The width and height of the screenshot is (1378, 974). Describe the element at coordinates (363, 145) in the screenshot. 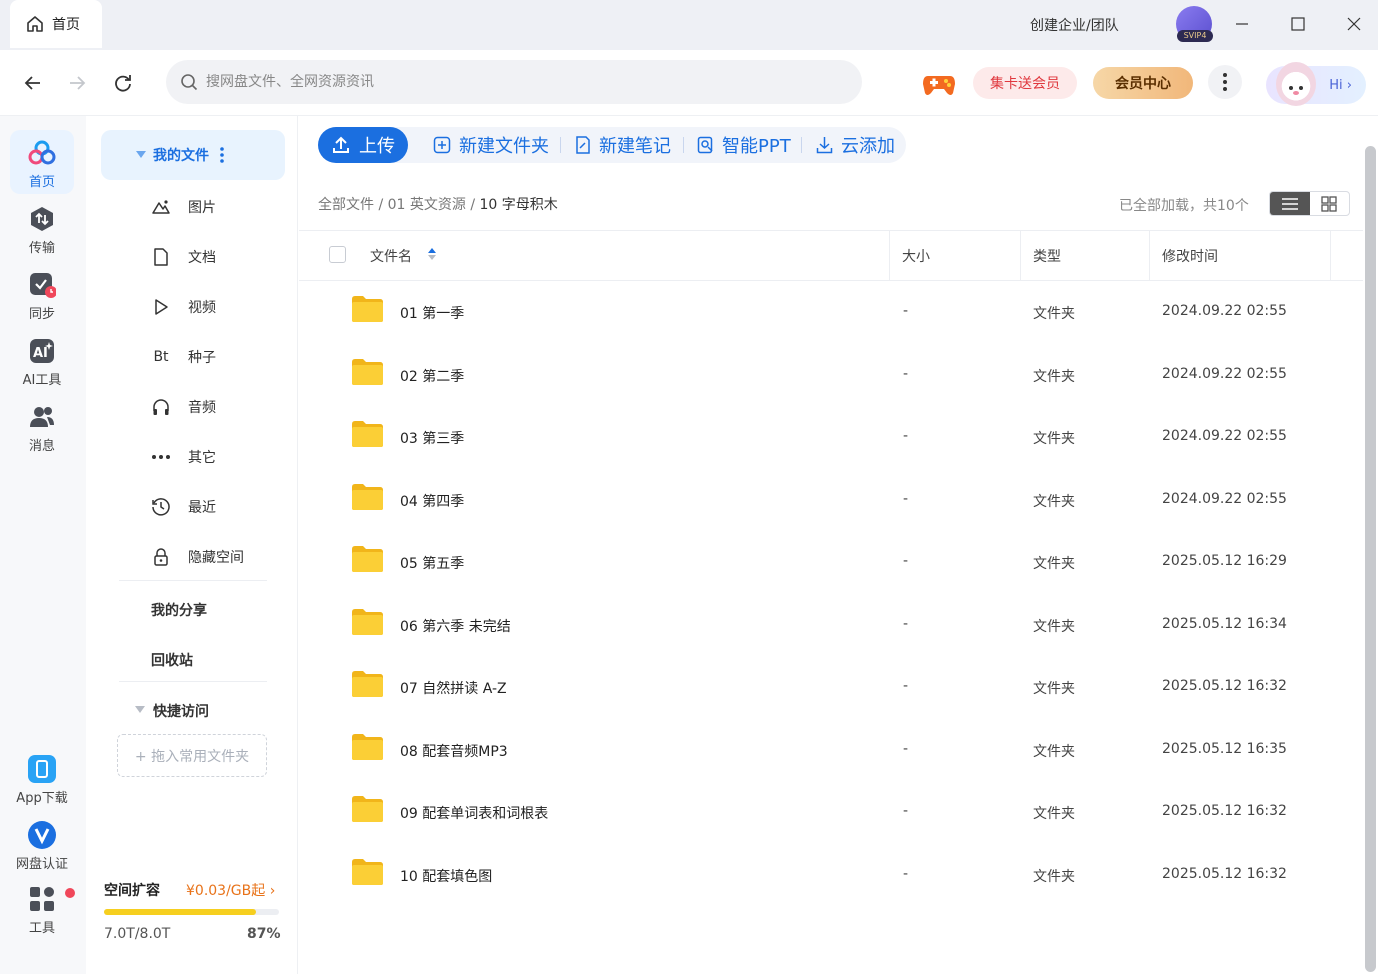

I see `upload-button: 上传` at that location.